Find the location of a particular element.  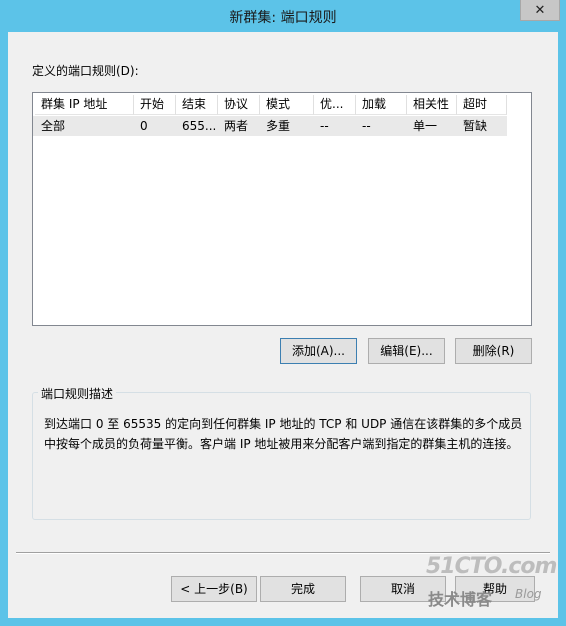

column-header-end: 结束 is located at coordinates (197, 105).